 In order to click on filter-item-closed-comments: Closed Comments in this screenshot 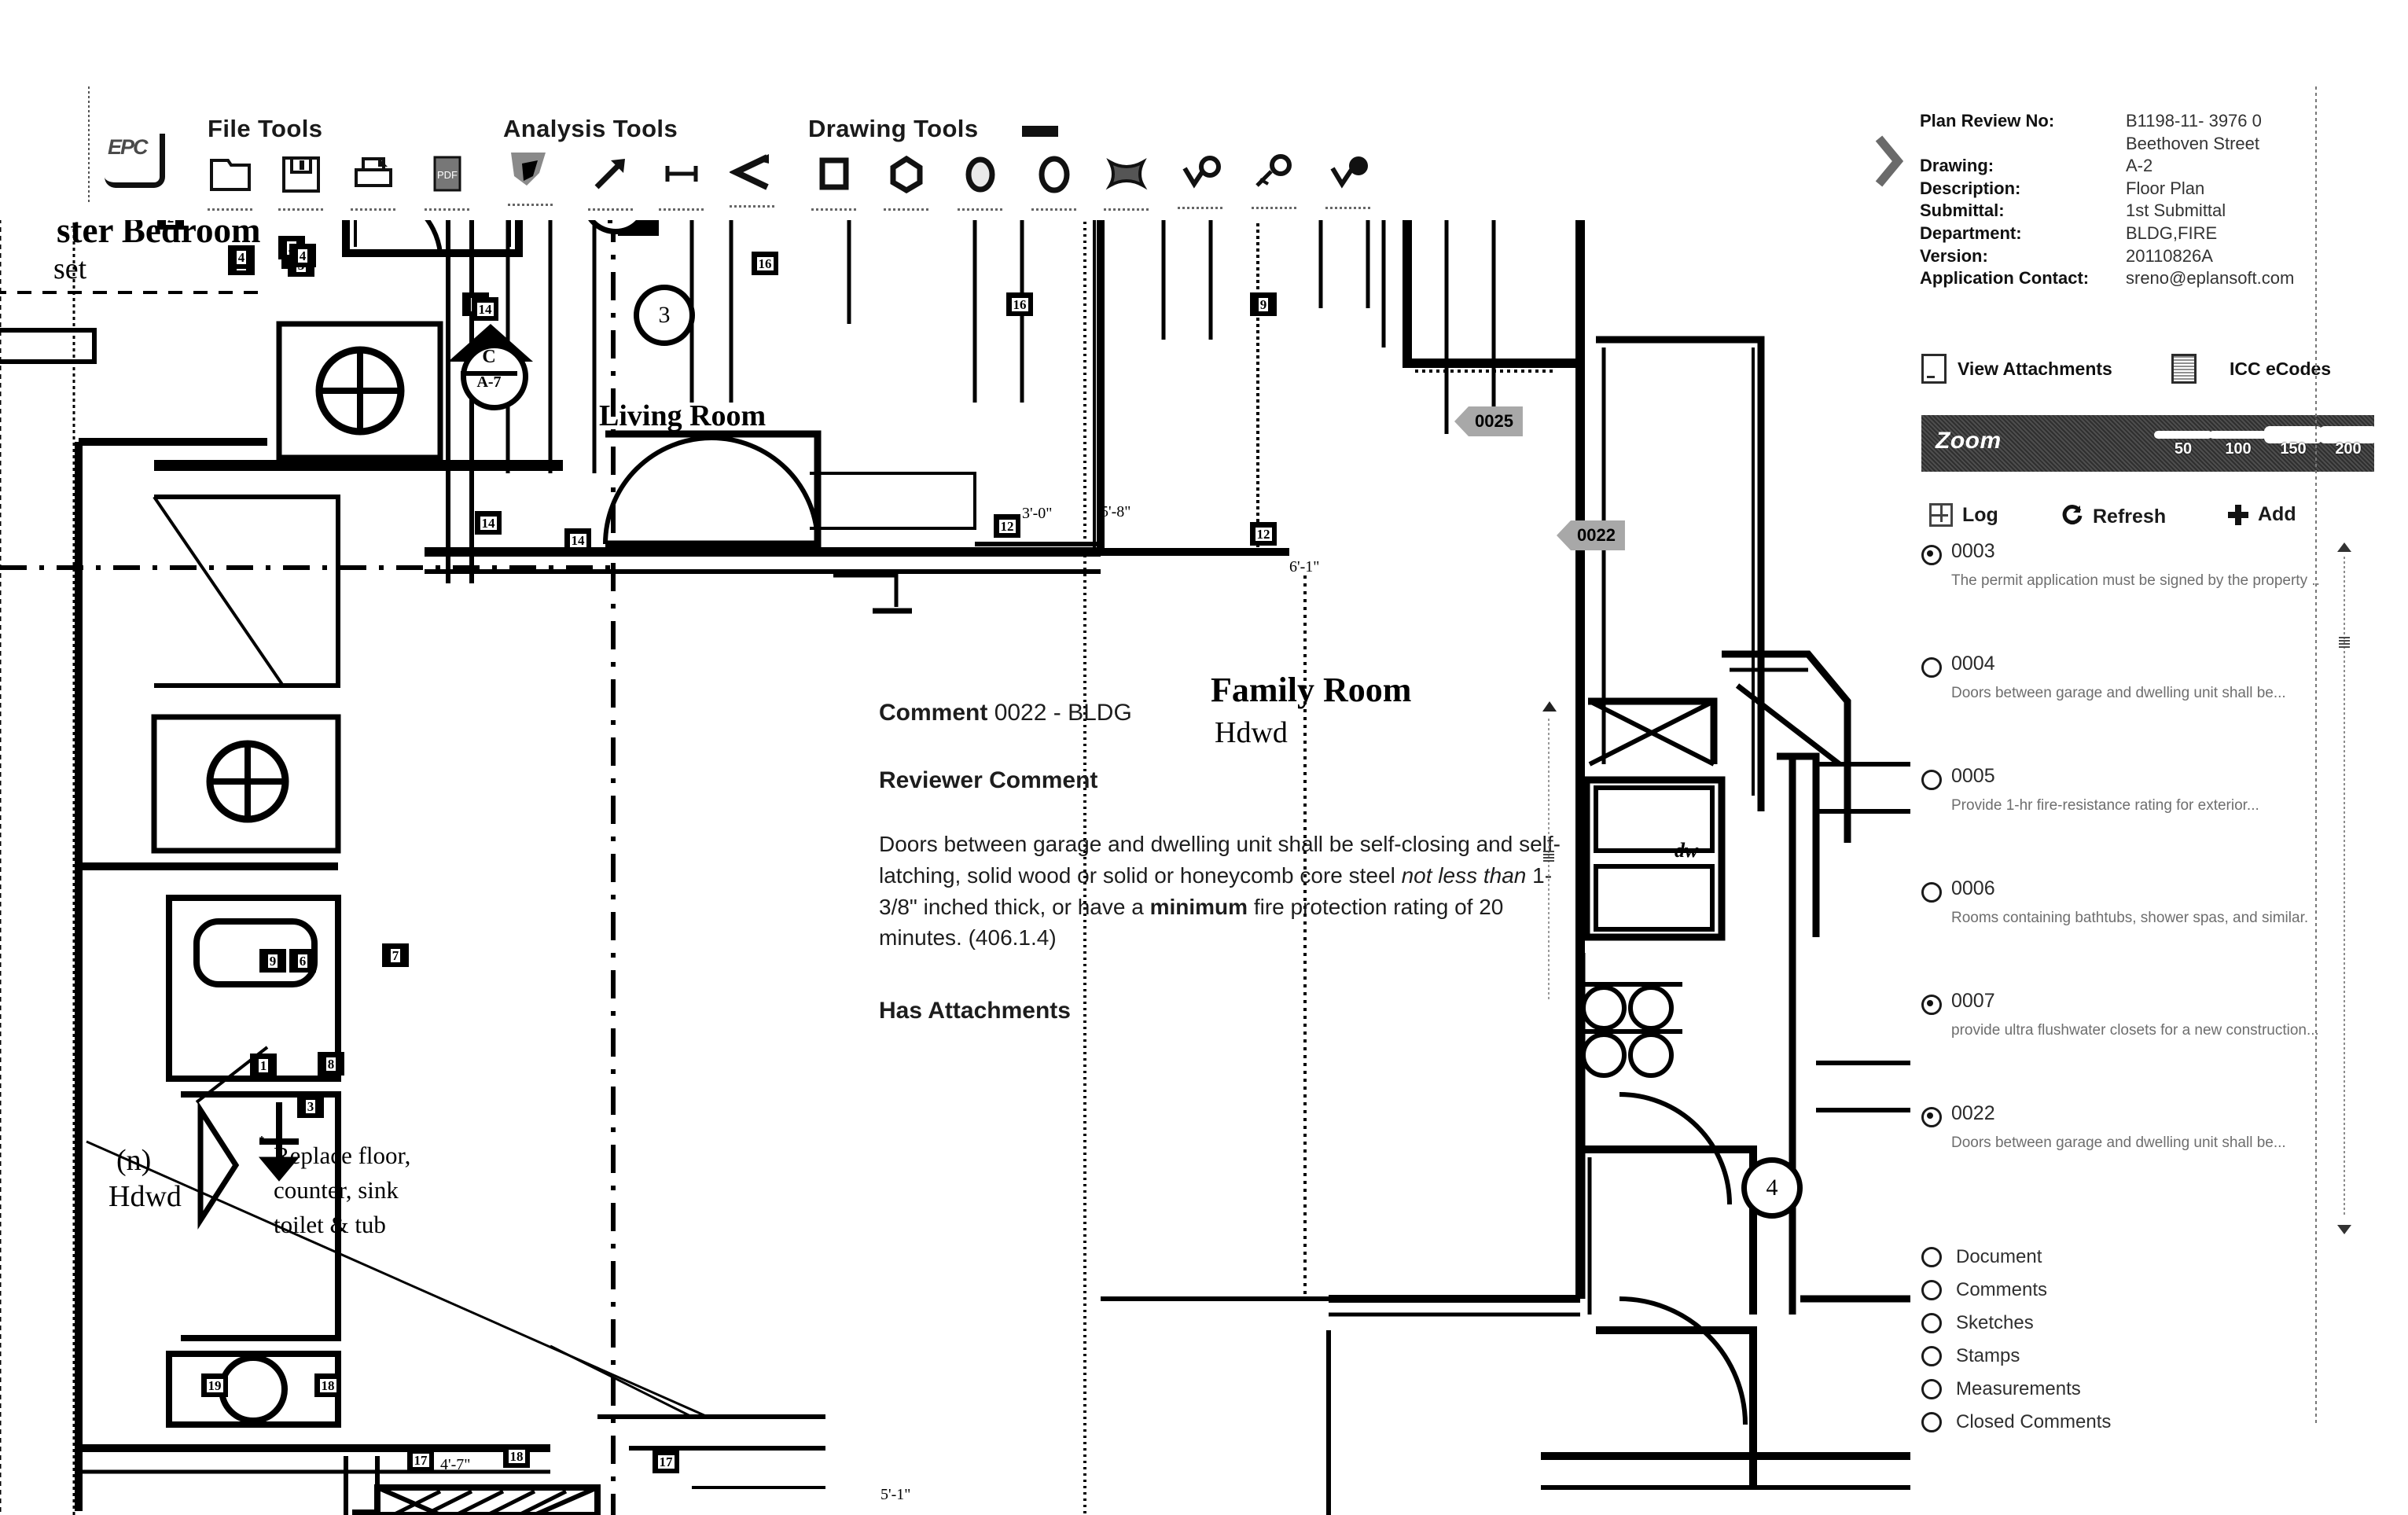, I will do `click(2157, 1422)`.